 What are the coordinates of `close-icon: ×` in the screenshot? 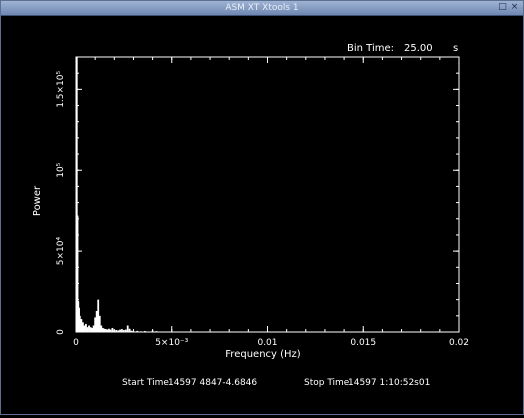 It's located at (514, 7).